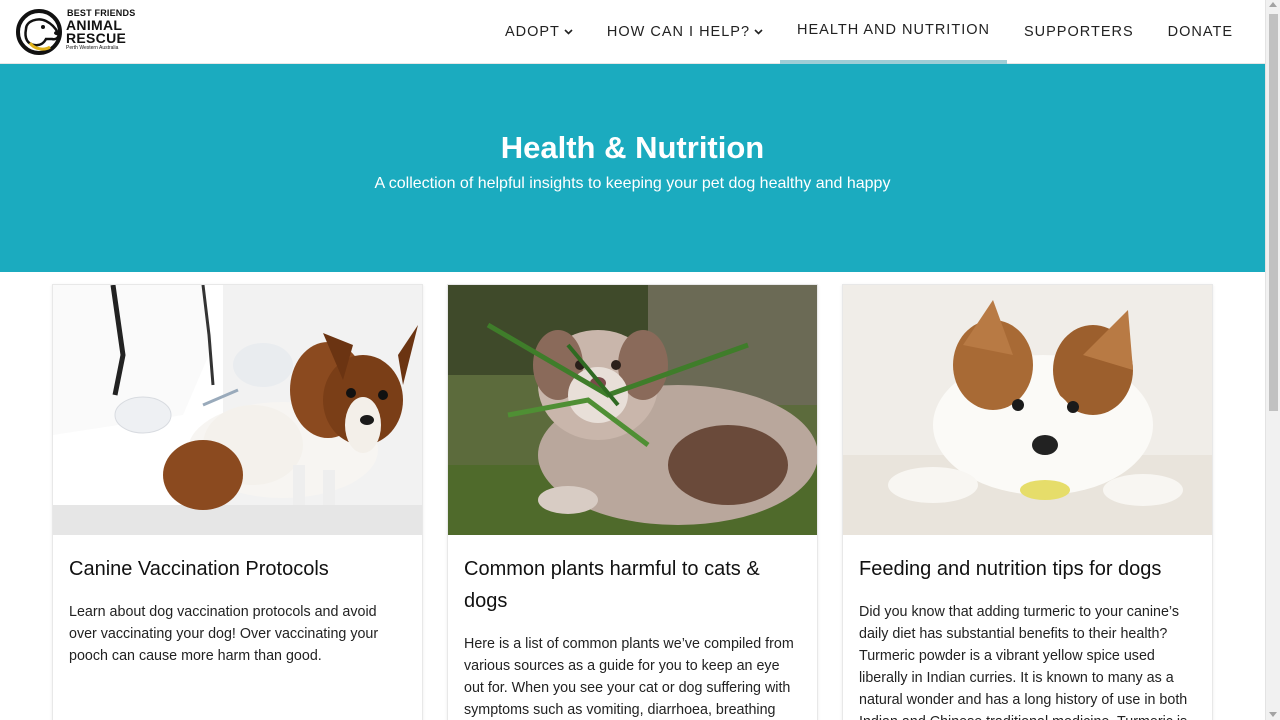 The image size is (1280, 720). I want to click on nav-item-label: DONATE, so click(1200, 32).